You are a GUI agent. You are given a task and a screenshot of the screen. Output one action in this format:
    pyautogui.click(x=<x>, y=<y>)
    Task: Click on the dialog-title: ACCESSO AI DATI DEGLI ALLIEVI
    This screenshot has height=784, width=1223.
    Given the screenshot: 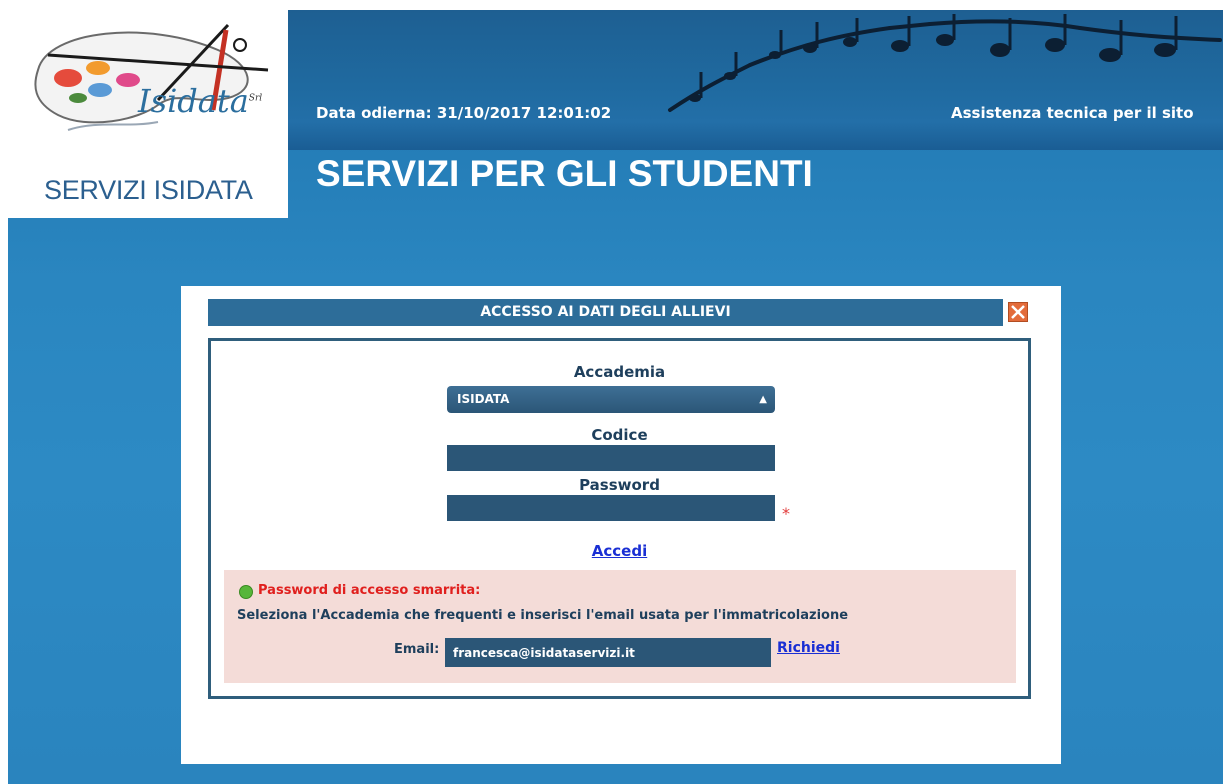 What is the action you would take?
    pyautogui.click(x=605, y=312)
    